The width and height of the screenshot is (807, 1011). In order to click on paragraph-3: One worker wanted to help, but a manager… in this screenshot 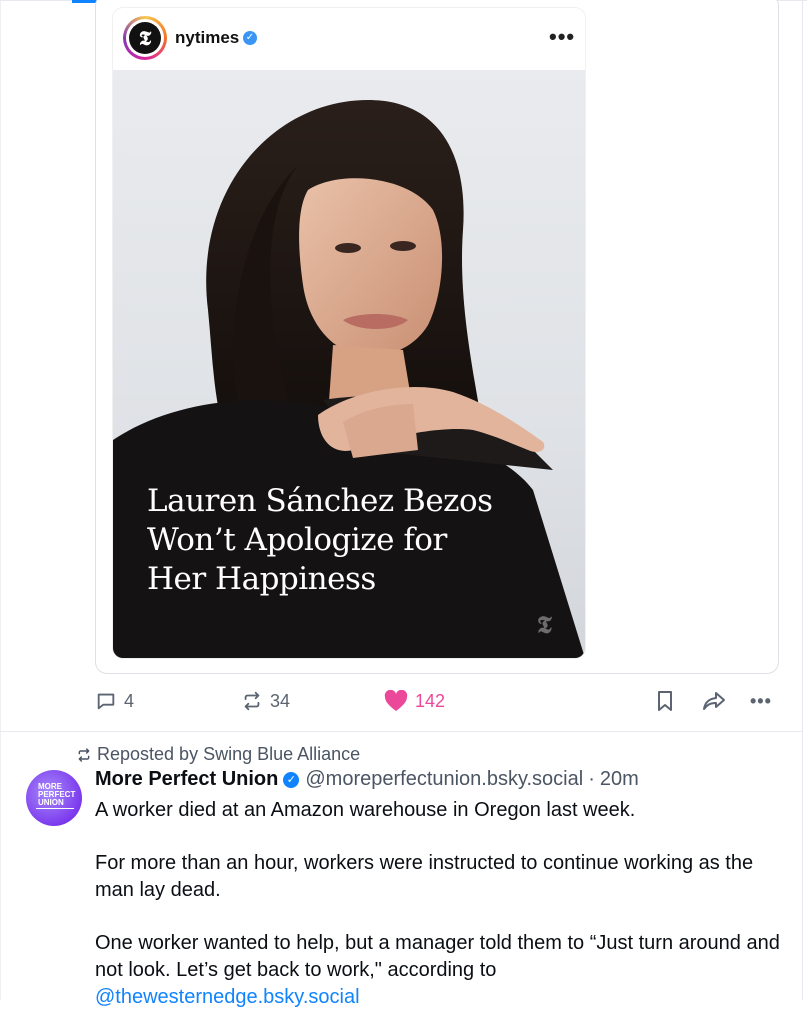, I will do `click(445, 970)`.